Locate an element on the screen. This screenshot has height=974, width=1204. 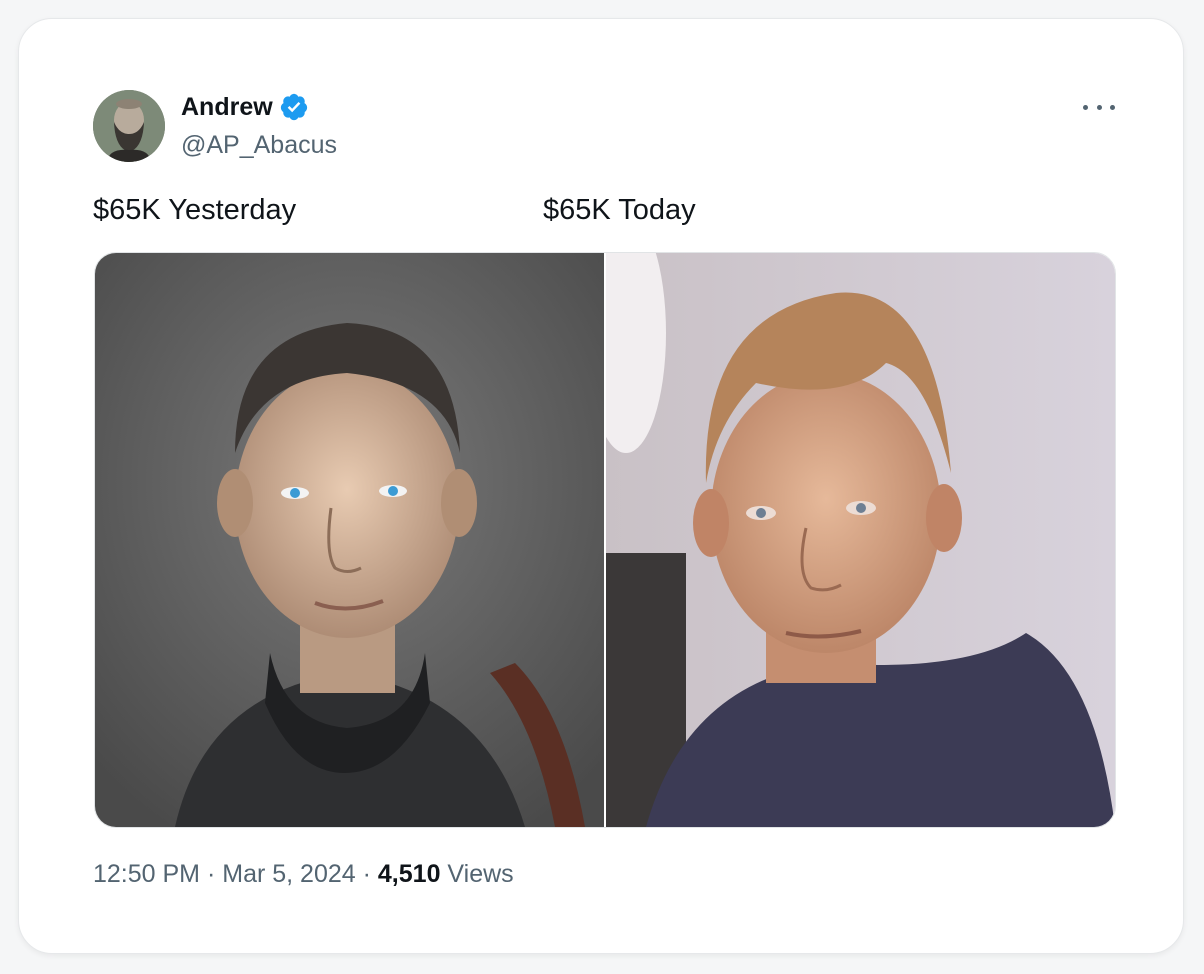
views-count: 4,510 is located at coordinates (409, 874).